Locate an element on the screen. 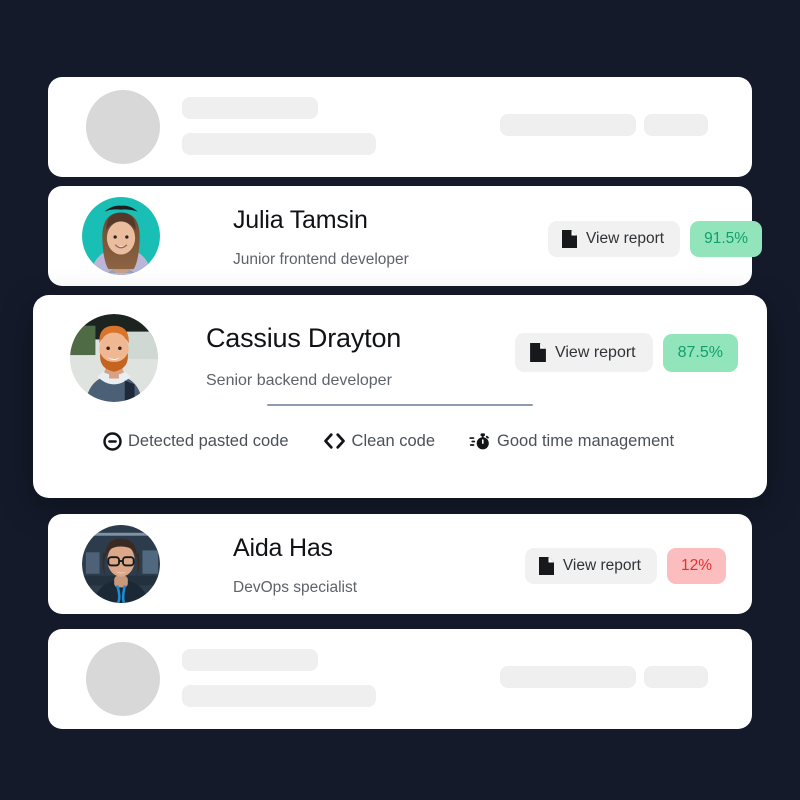  score-badge: 87.5% is located at coordinates (700, 352).